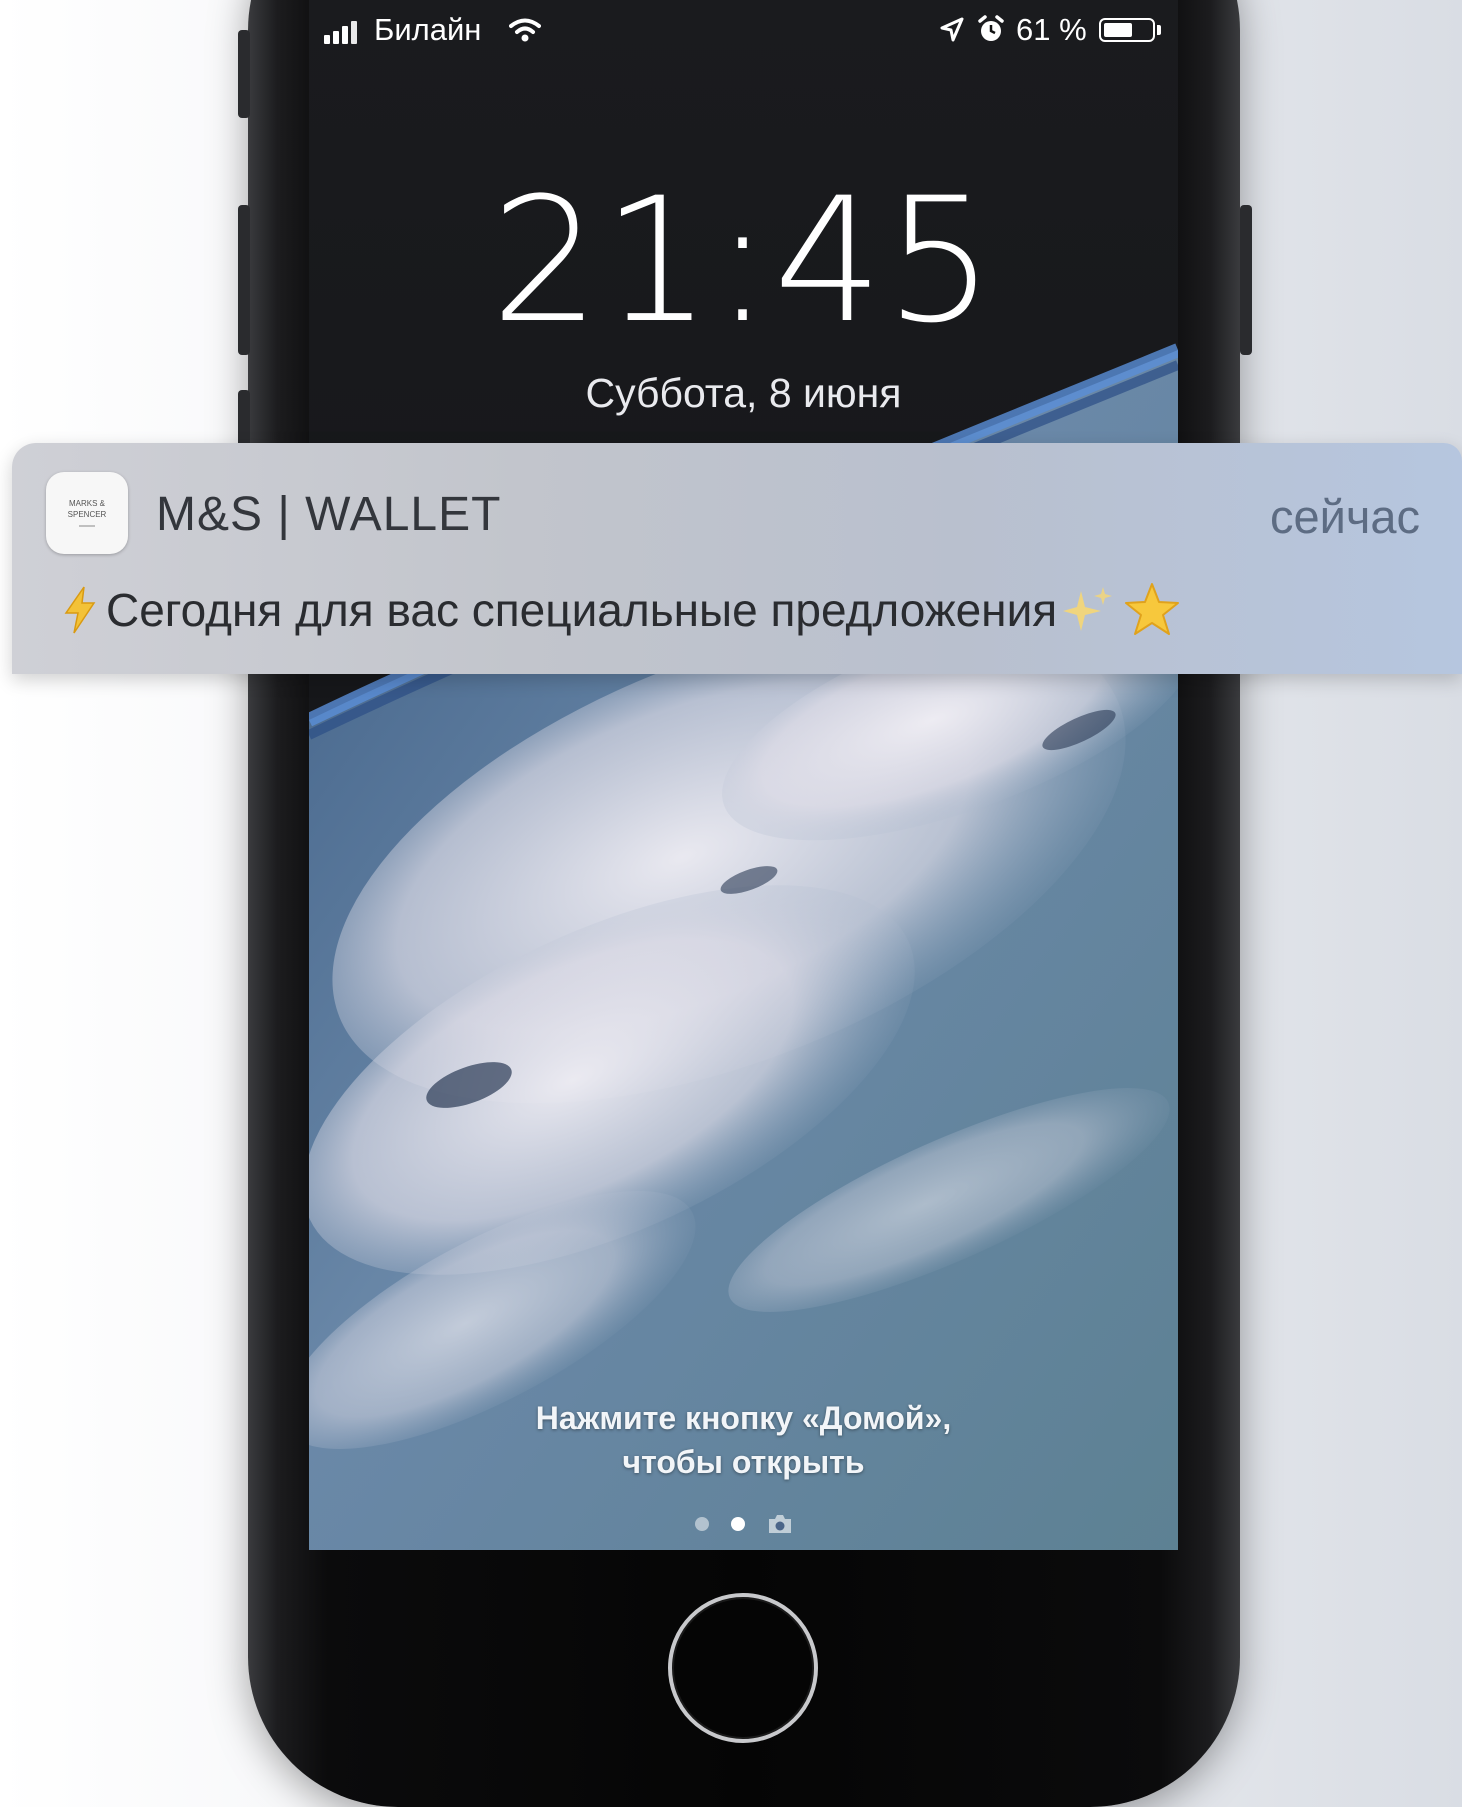 This screenshot has width=1462, height=1807. Describe the element at coordinates (1051, 29) in the screenshot. I see `battery-percentage: 61 %` at that location.